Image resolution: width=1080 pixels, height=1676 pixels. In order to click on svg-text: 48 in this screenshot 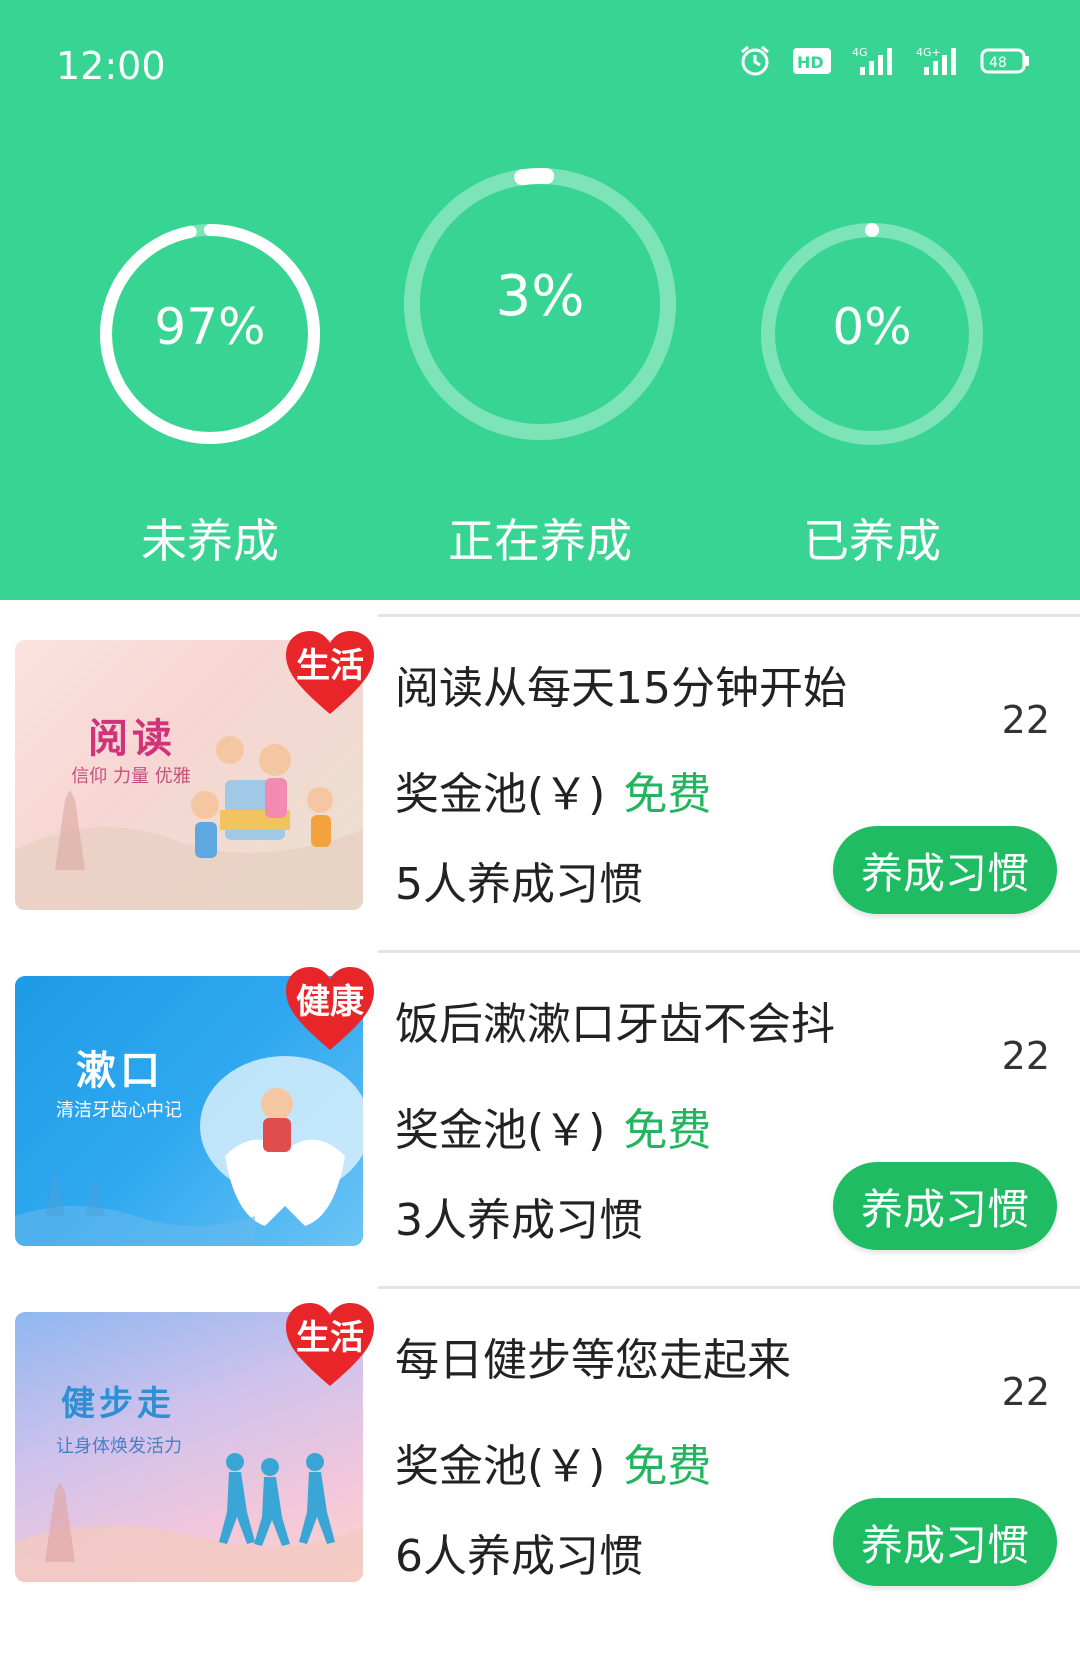, I will do `click(998, 63)`.